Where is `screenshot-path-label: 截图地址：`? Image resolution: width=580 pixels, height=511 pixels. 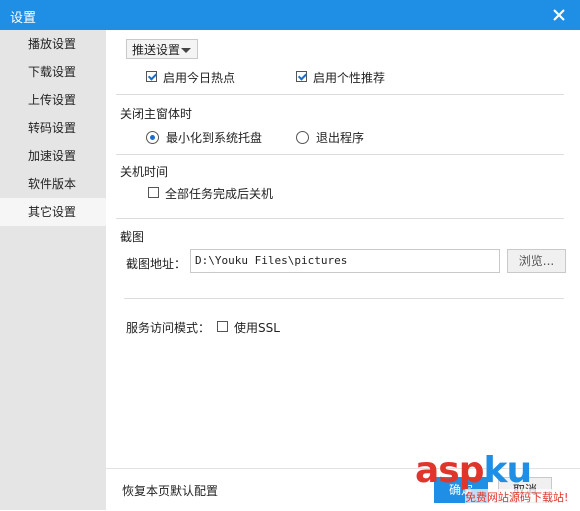
screenshot-path-label: 截图地址： is located at coordinates (156, 264).